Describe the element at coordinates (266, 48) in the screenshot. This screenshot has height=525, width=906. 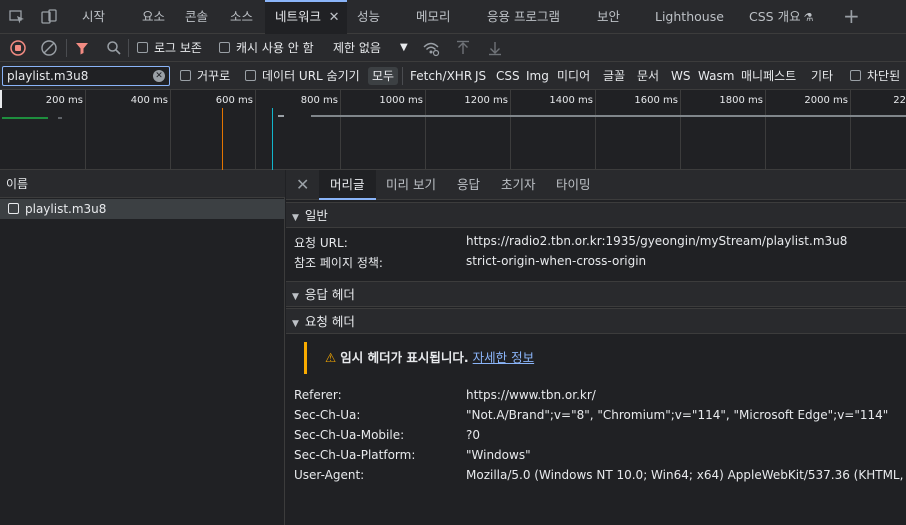
I see `disable-cache-checkbox: 캐시 사용 안 함` at that location.